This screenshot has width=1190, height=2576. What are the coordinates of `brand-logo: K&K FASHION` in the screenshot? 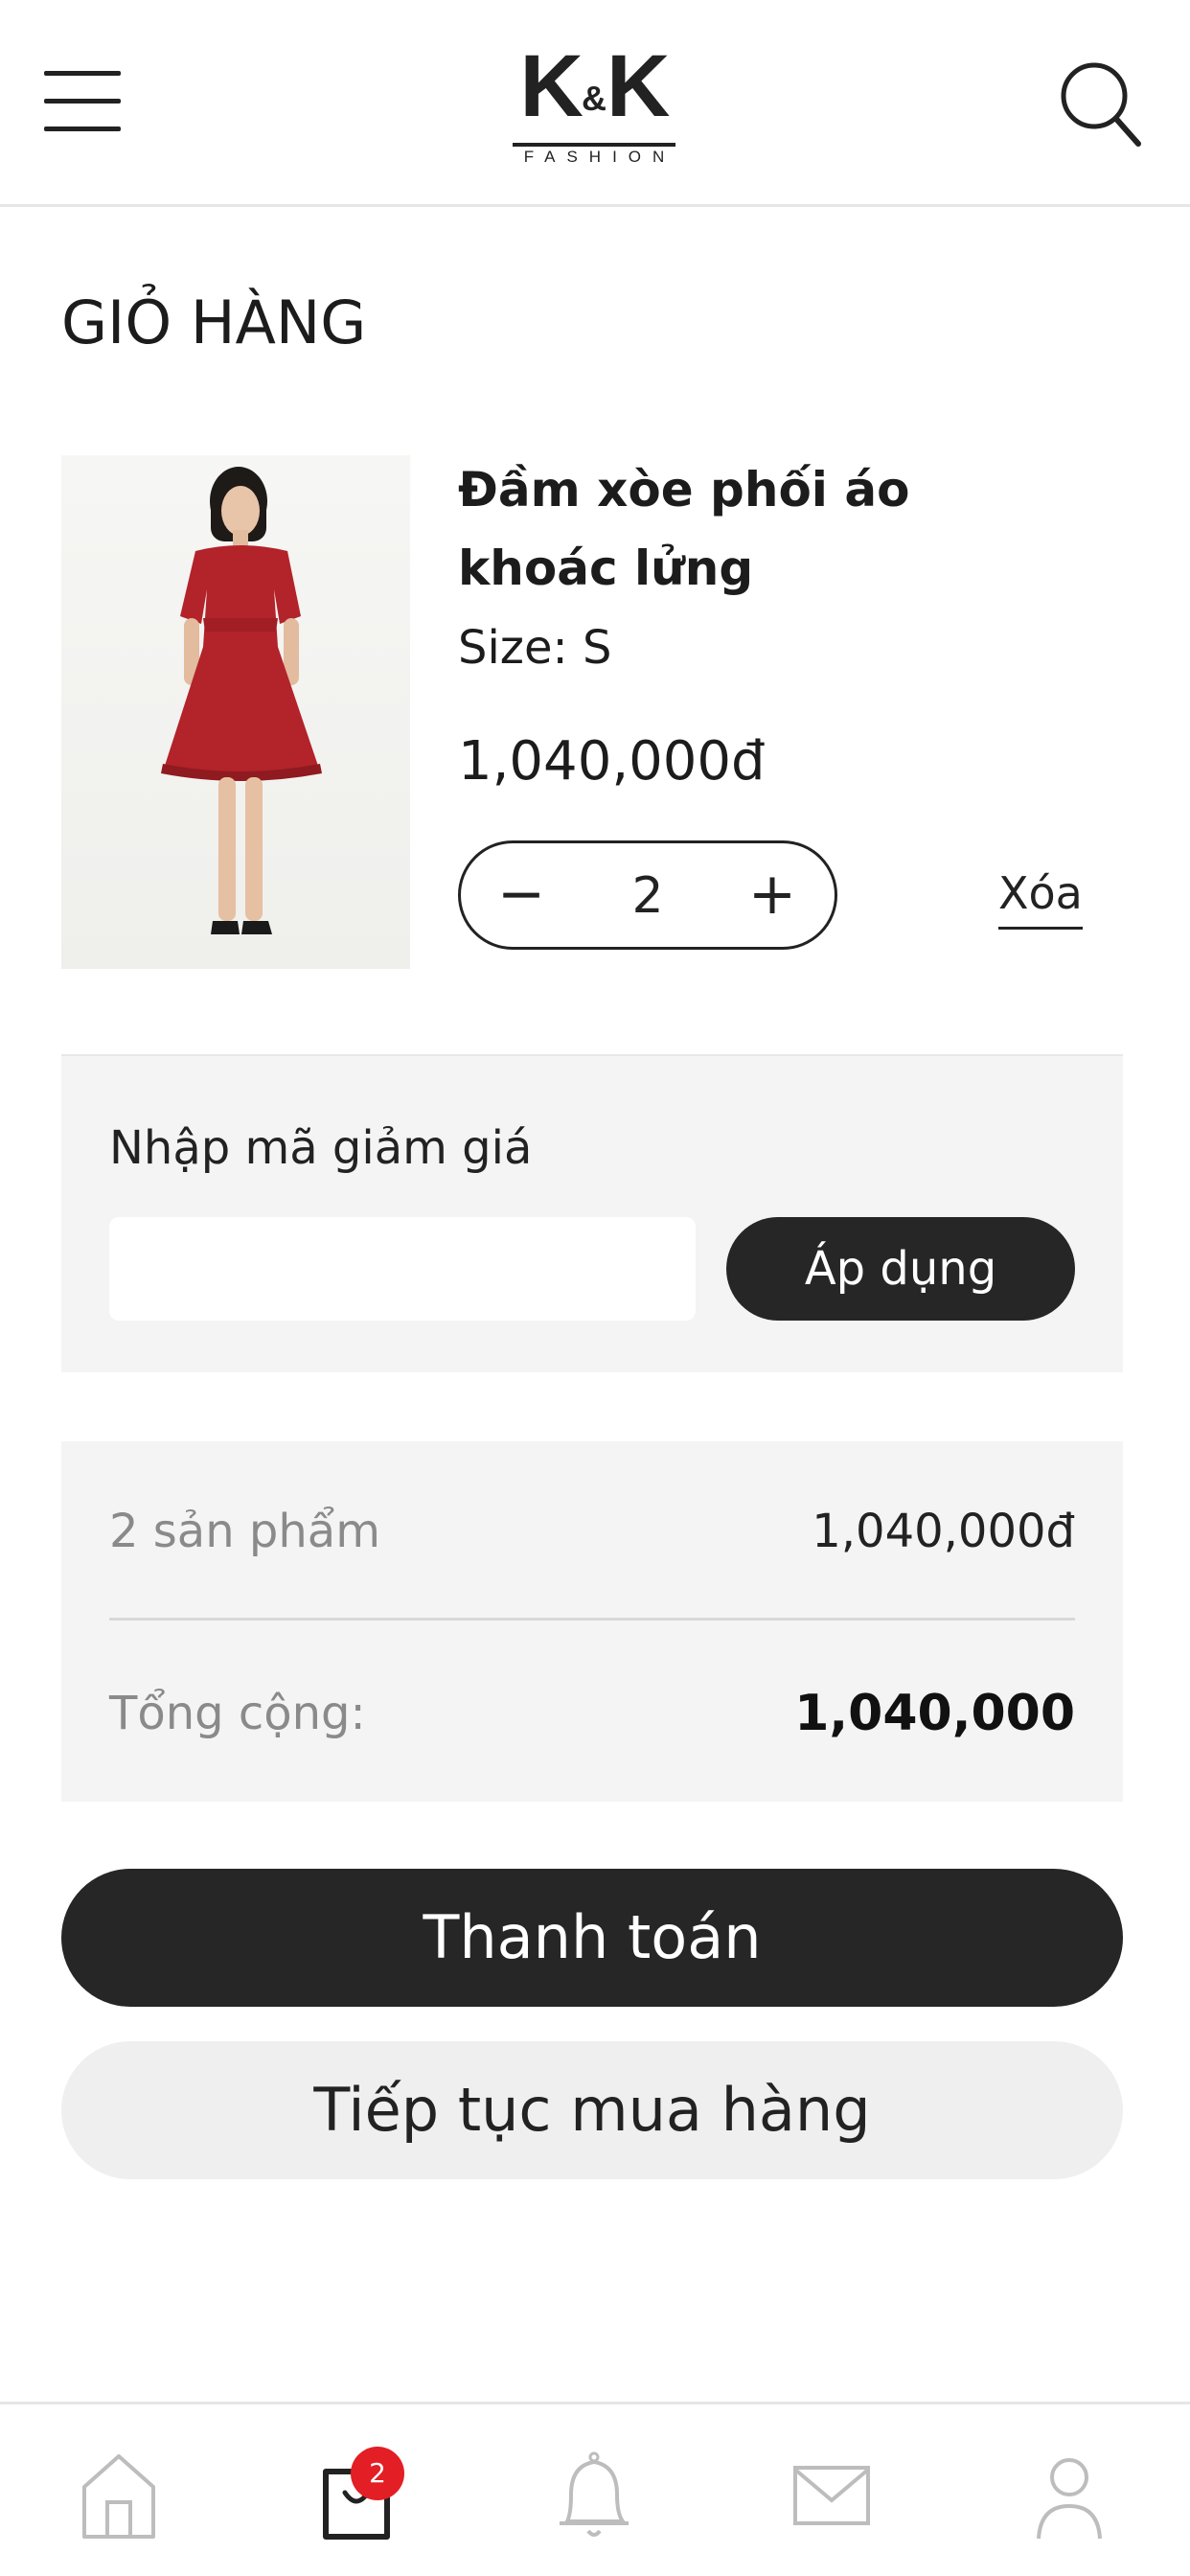 It's located at (594, 101).